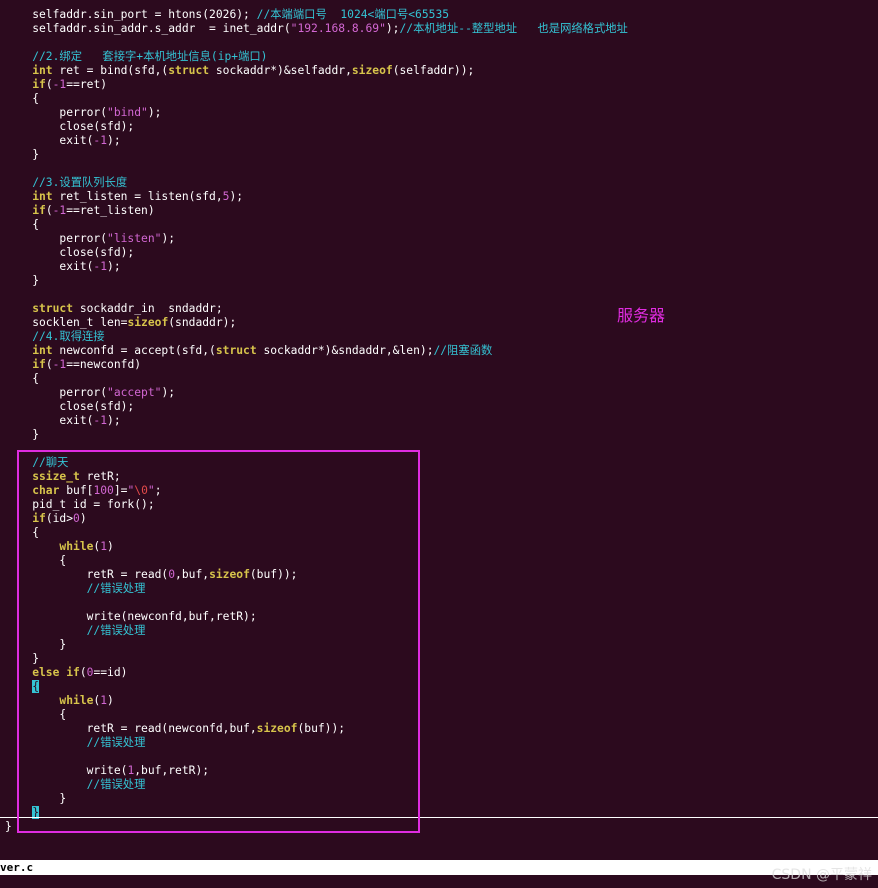 This screenshot has width=878, height=888. I want to click on code-line: perror("accept");, so click(90, 393).